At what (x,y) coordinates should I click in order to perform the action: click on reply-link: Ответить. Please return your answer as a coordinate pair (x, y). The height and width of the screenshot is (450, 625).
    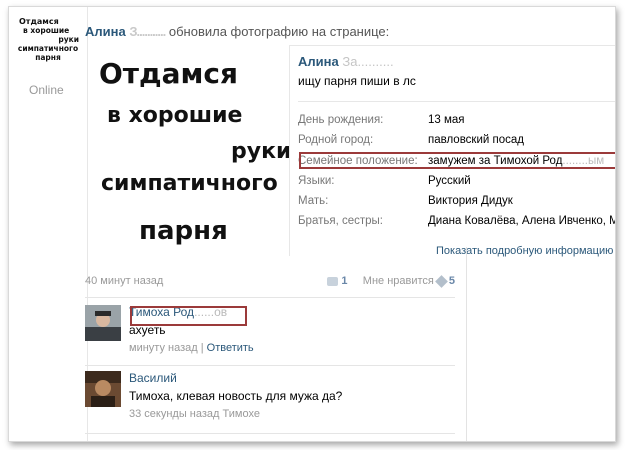
    Looking at the image, I should click on (230, 348).